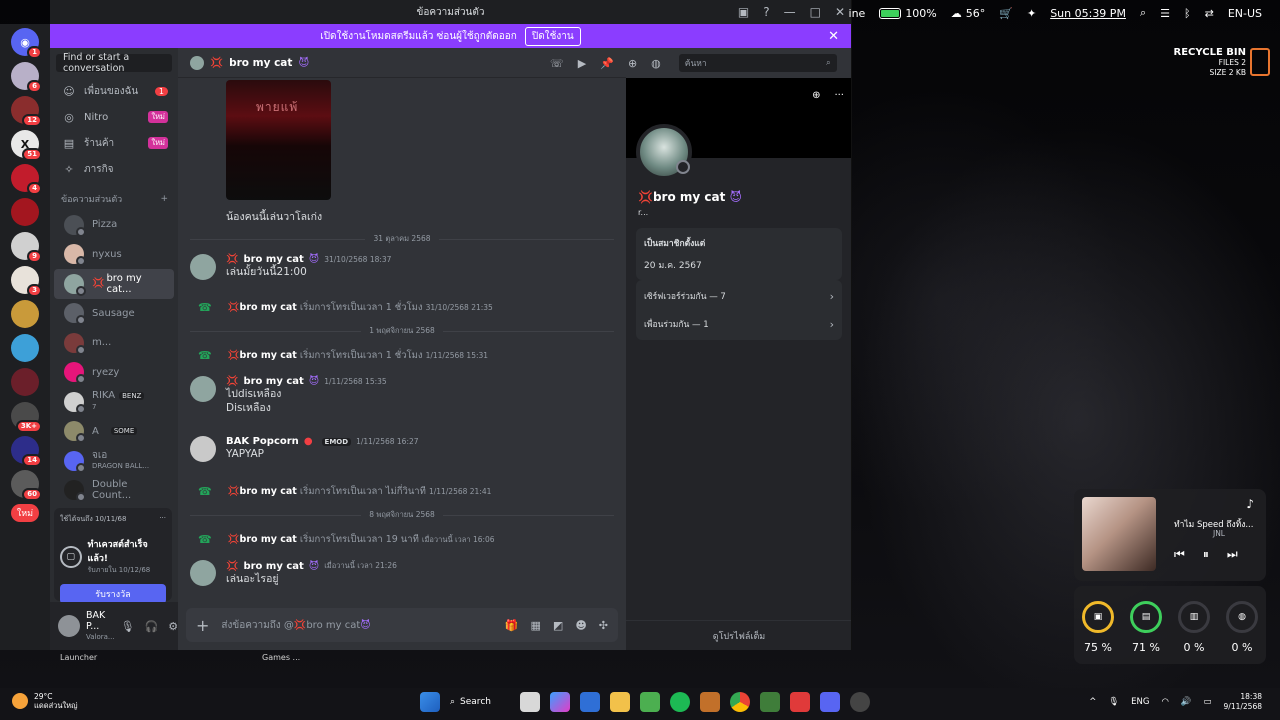 The height and width of the screenshot is (720, 1280). I want to click on weather-status: ☁ 56°, so click(968, 13).